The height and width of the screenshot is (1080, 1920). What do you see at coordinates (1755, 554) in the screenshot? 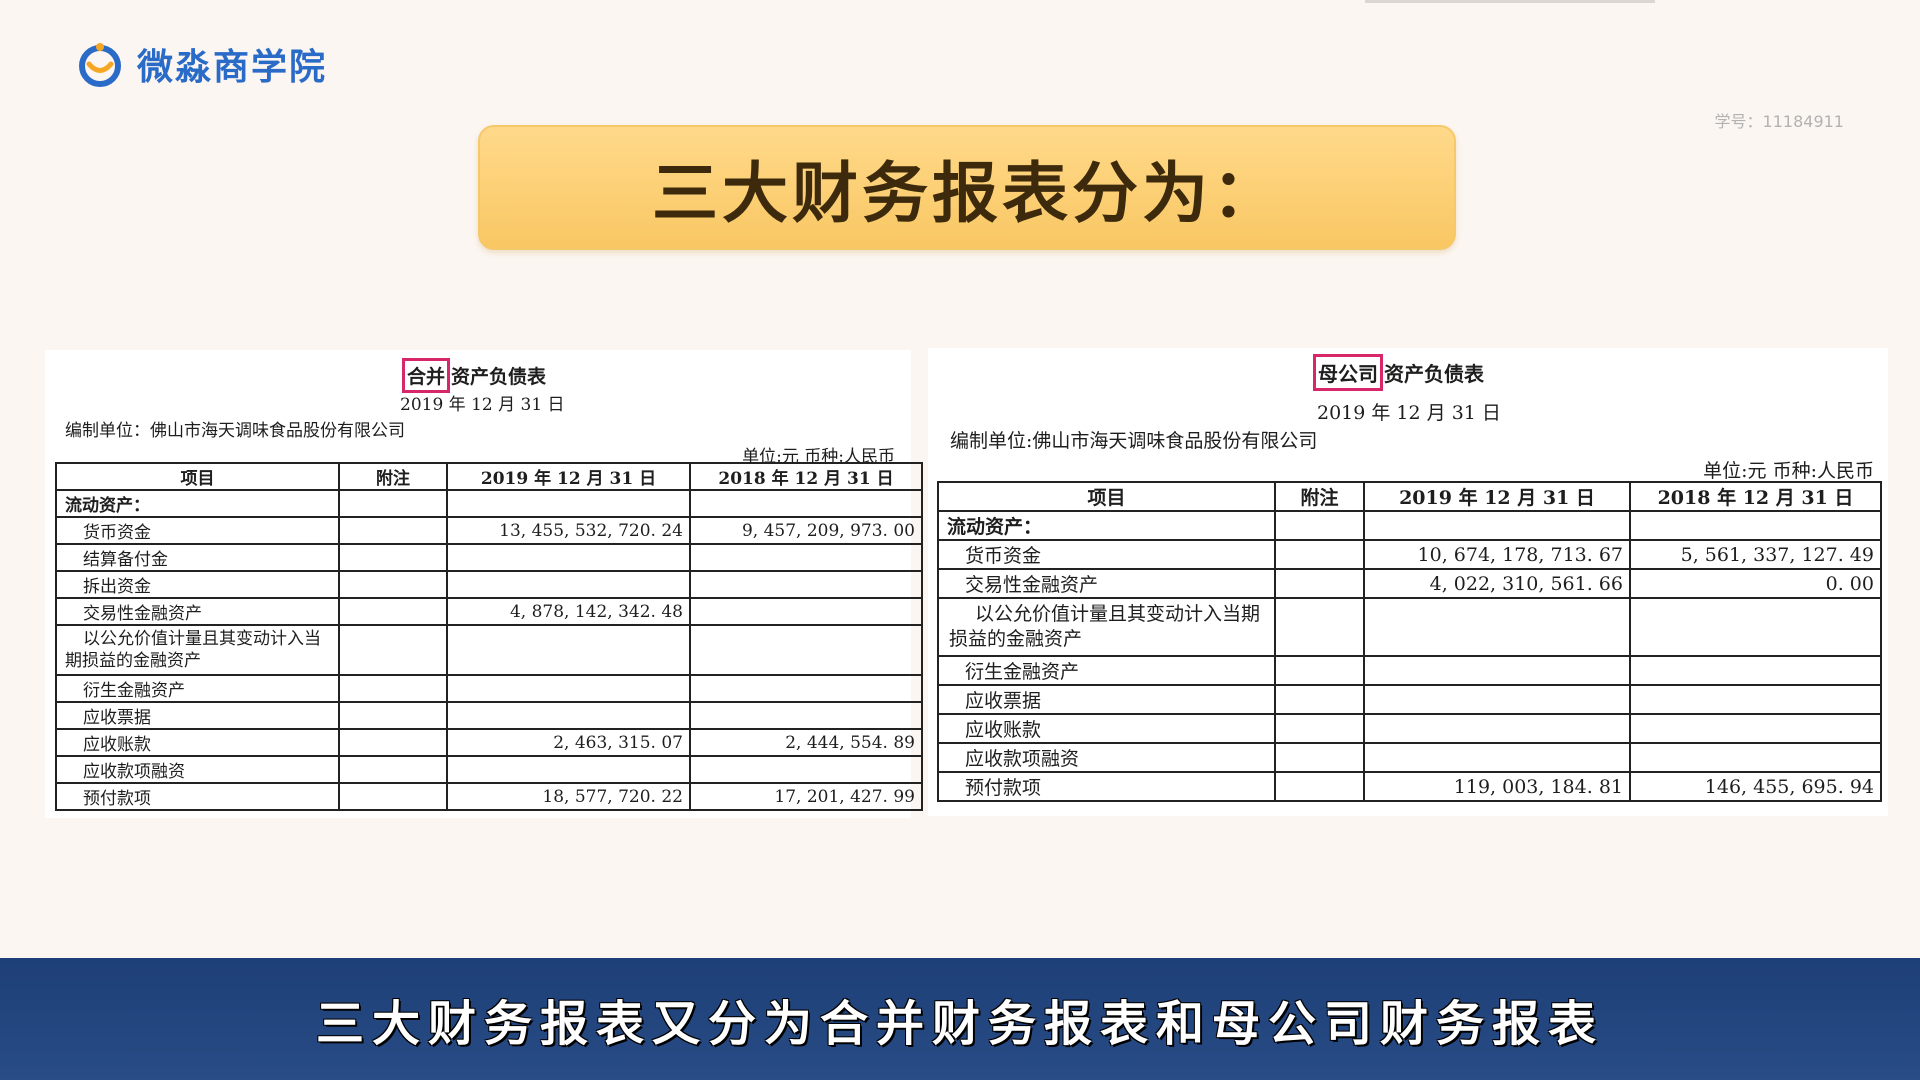
I see `value-2018-cell: 5, 561, 337, 127. 49` at bounding box center [1755, 554].